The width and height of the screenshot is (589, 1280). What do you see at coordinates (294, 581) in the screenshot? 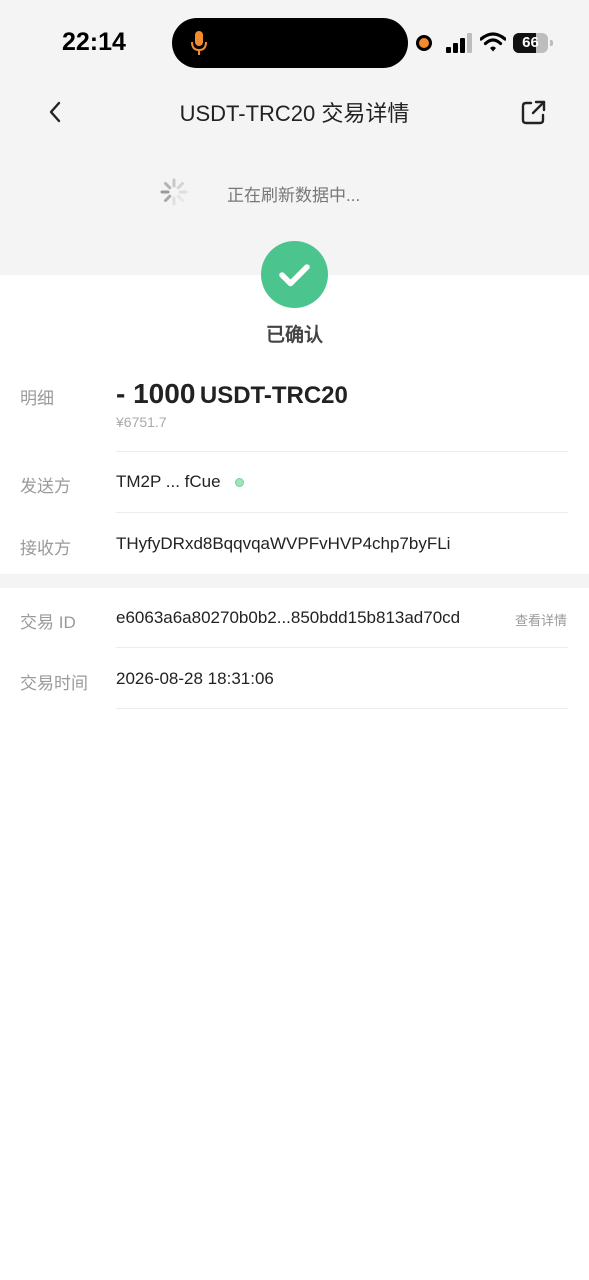
I see `section-divider` at bounding box center [294, 581].